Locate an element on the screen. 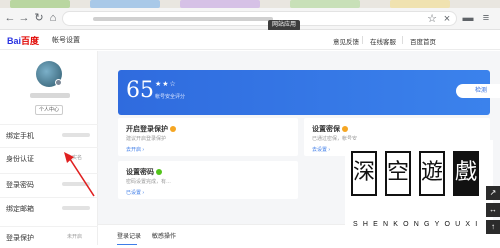 This screenshot has height=248, width=500. address-bar: ☆ × is located at coordinates (259, 18).